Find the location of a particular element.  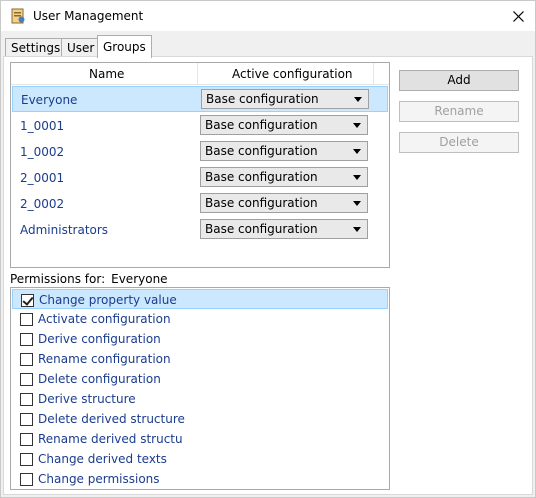

close-button is located at coordinates (518, 16).